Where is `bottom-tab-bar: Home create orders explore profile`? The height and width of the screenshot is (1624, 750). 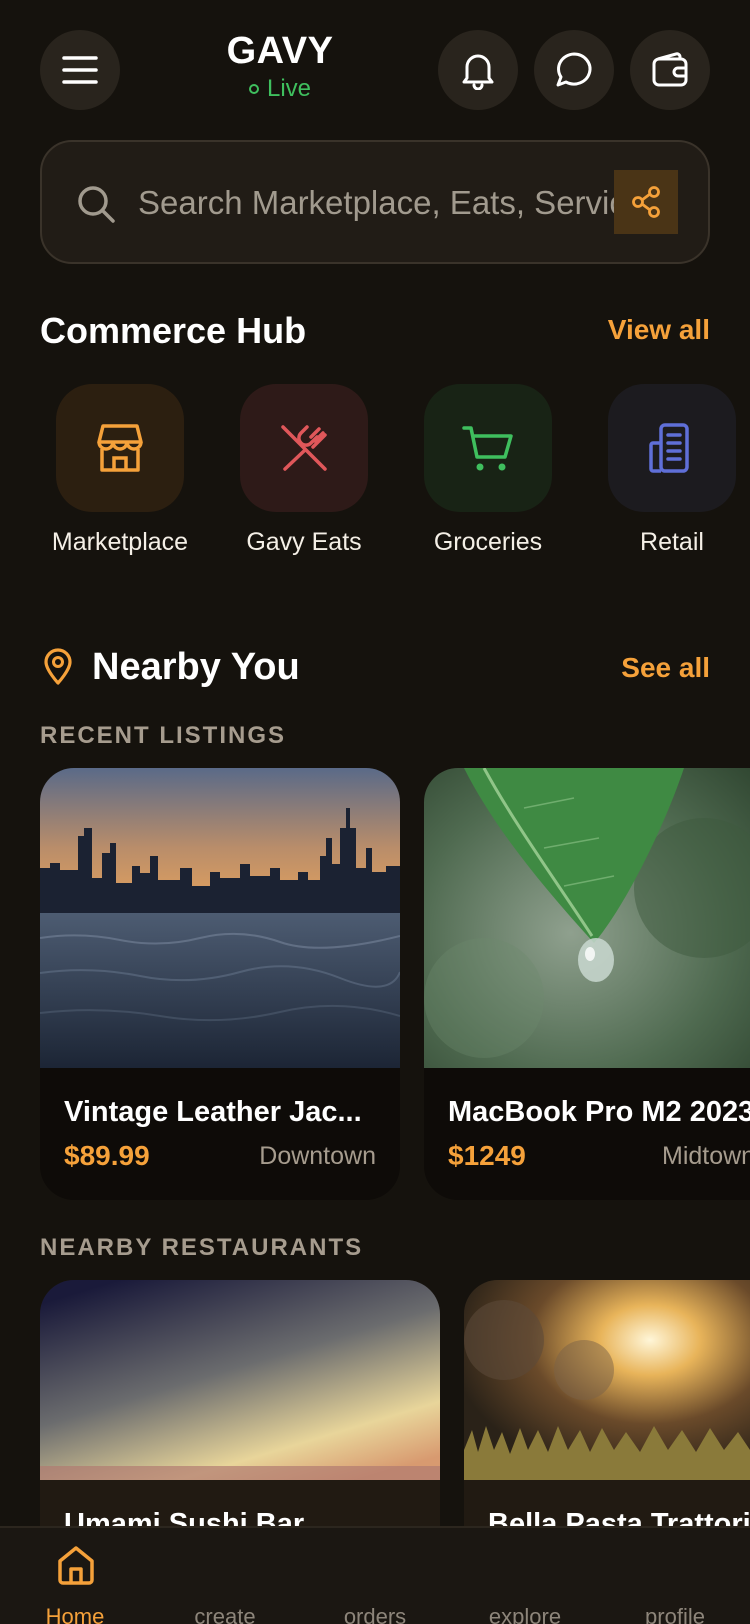
bottom-tab-bar: Home create orders explore profile is located at coordinates (375, 1575).